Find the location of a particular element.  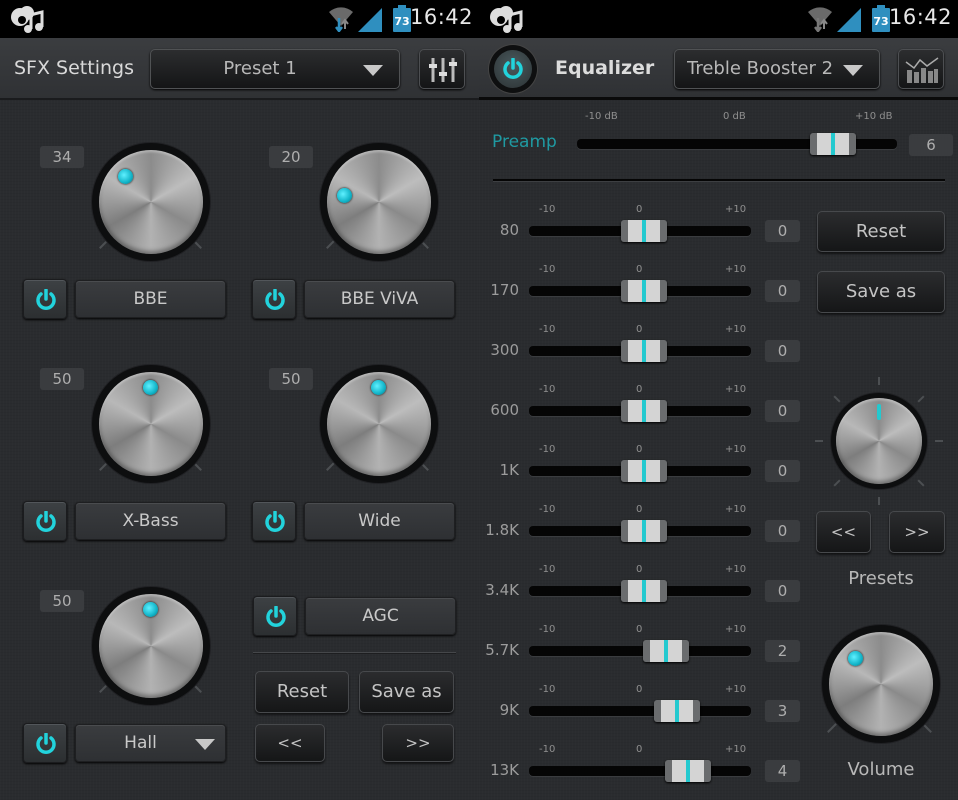

hall-power-toggle is located at coordinates (45, 743).